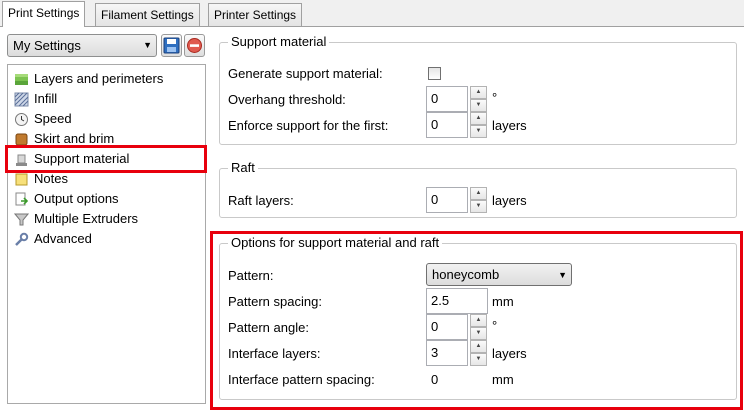 Image resolution: width=744 pixels, height=418 pixels. I want to click on pattern-value: honeycomb, so click(466, 274).